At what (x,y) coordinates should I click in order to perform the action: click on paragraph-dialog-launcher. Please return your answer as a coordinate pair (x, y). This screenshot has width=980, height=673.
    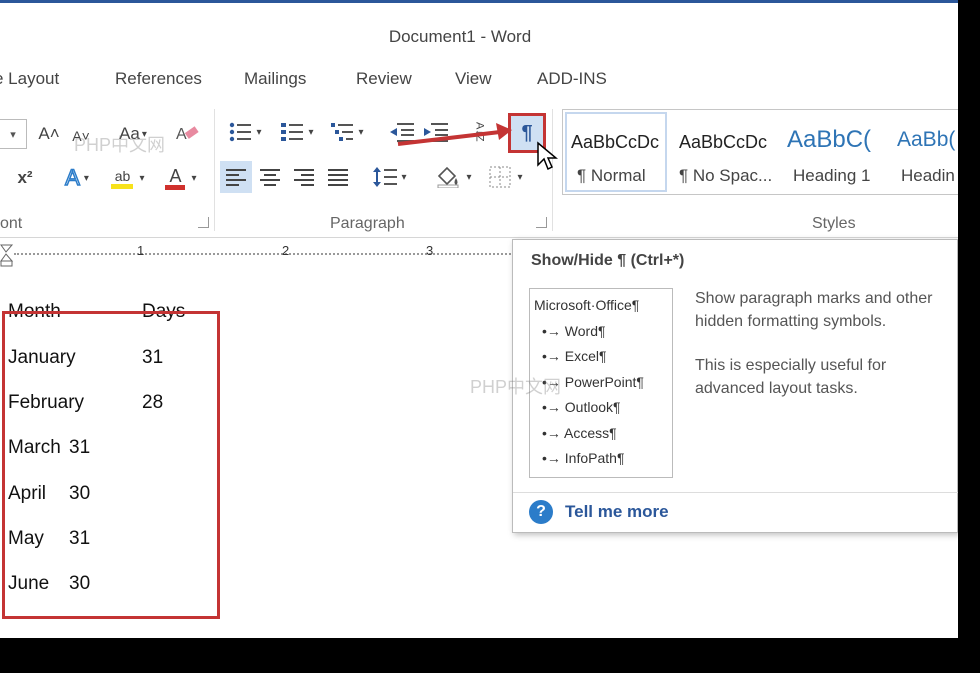
    Looking at the image, I should click on (541, 222).